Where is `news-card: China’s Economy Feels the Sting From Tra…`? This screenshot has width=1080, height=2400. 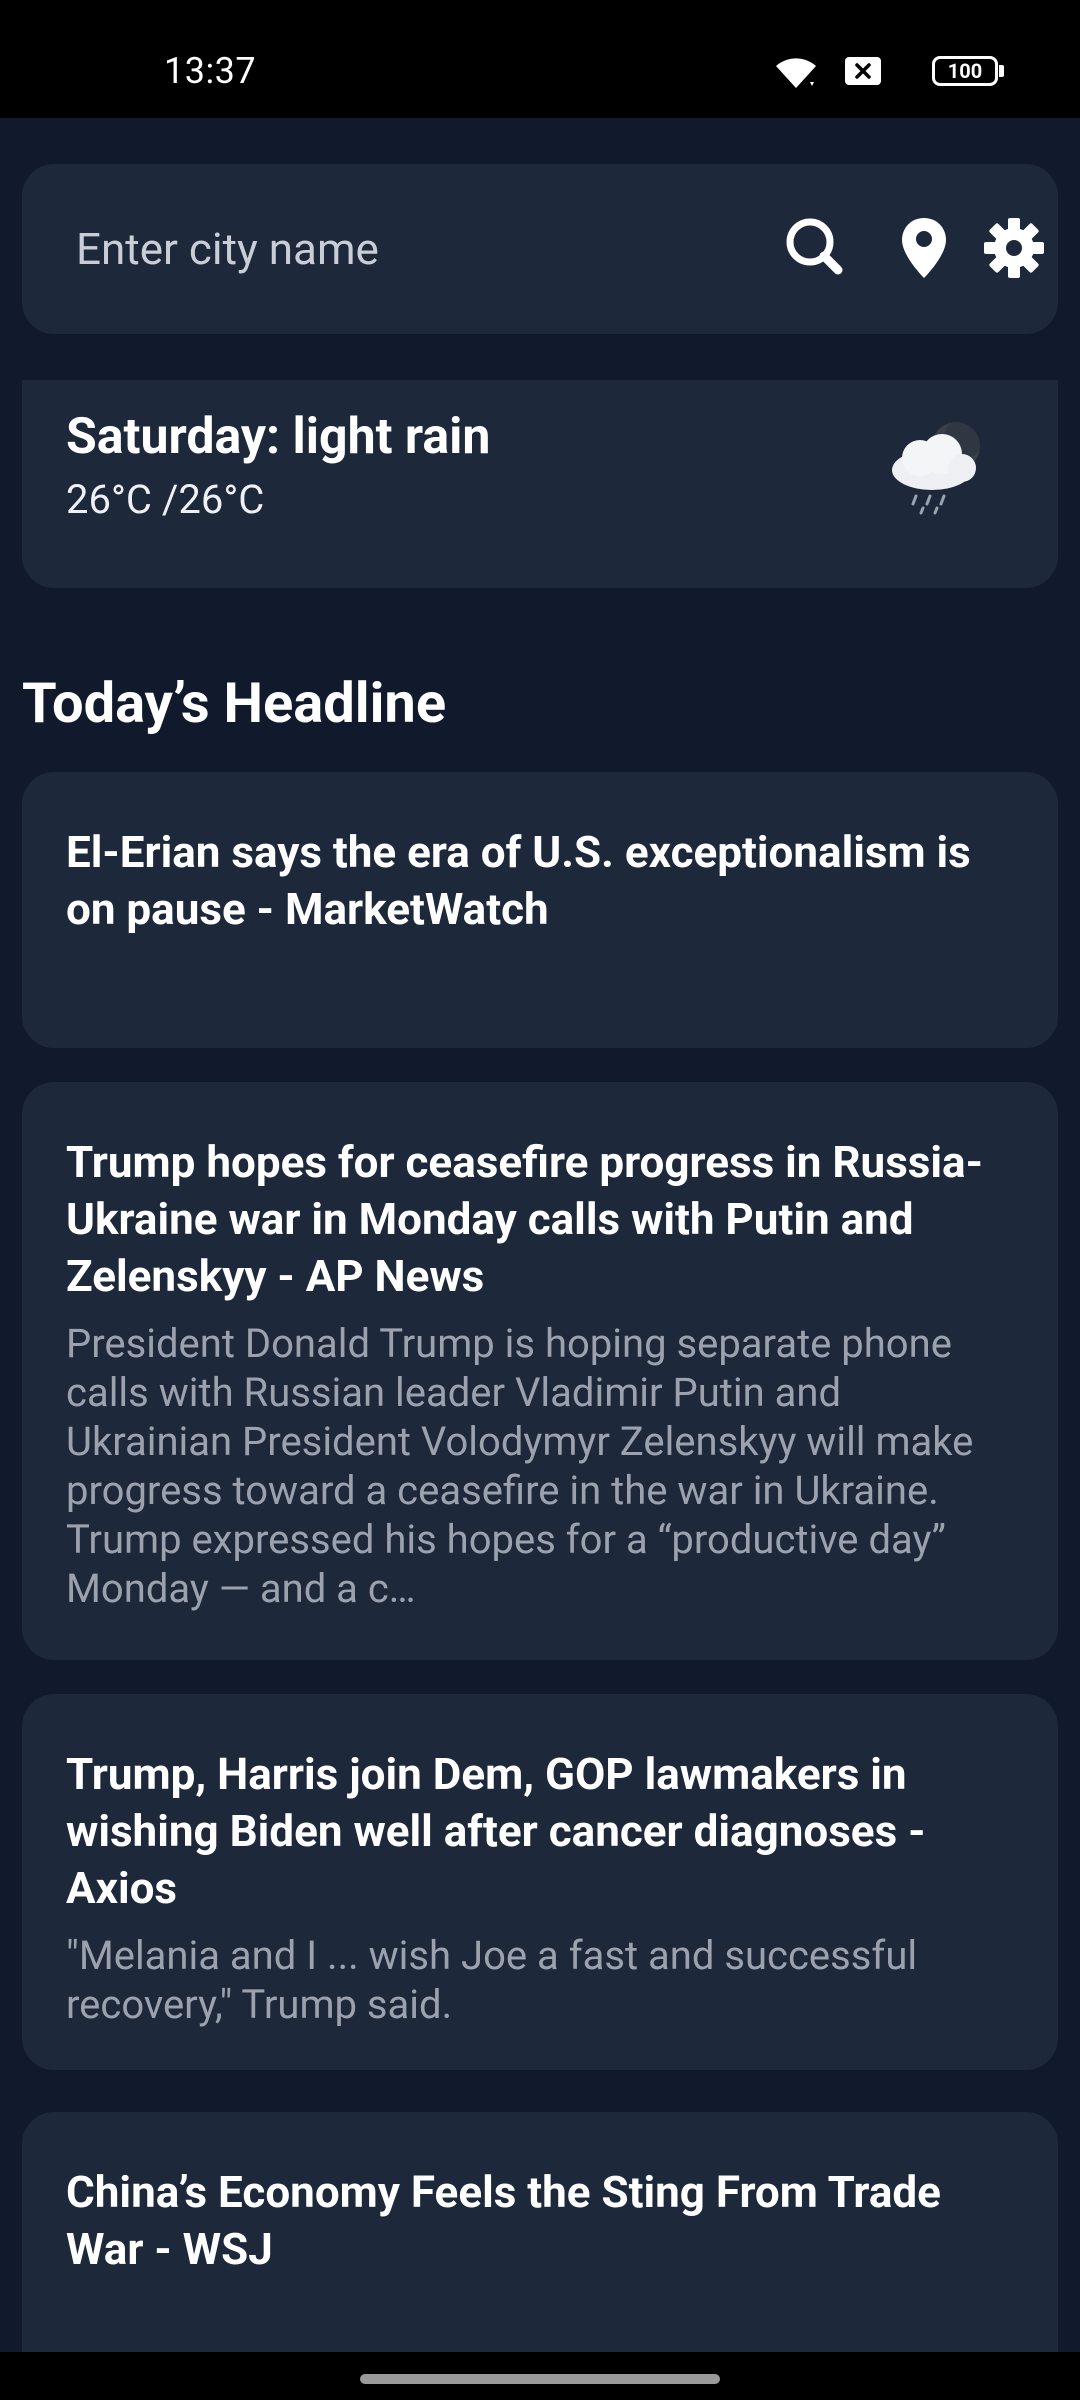 news-card: China’s Economy Feels the Sting From Tra… is located at coordinates (540, 2232).